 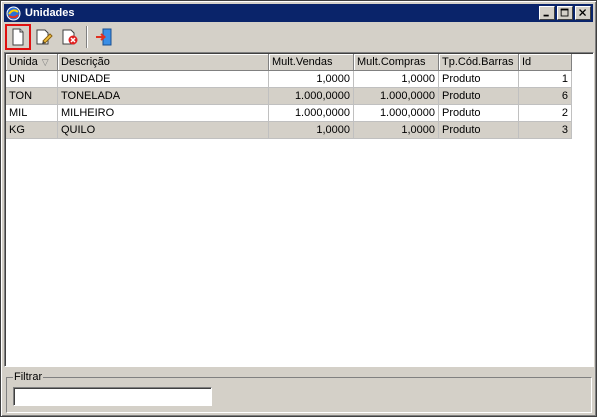 I want to click on app-icon, so click(x=14, y=13).